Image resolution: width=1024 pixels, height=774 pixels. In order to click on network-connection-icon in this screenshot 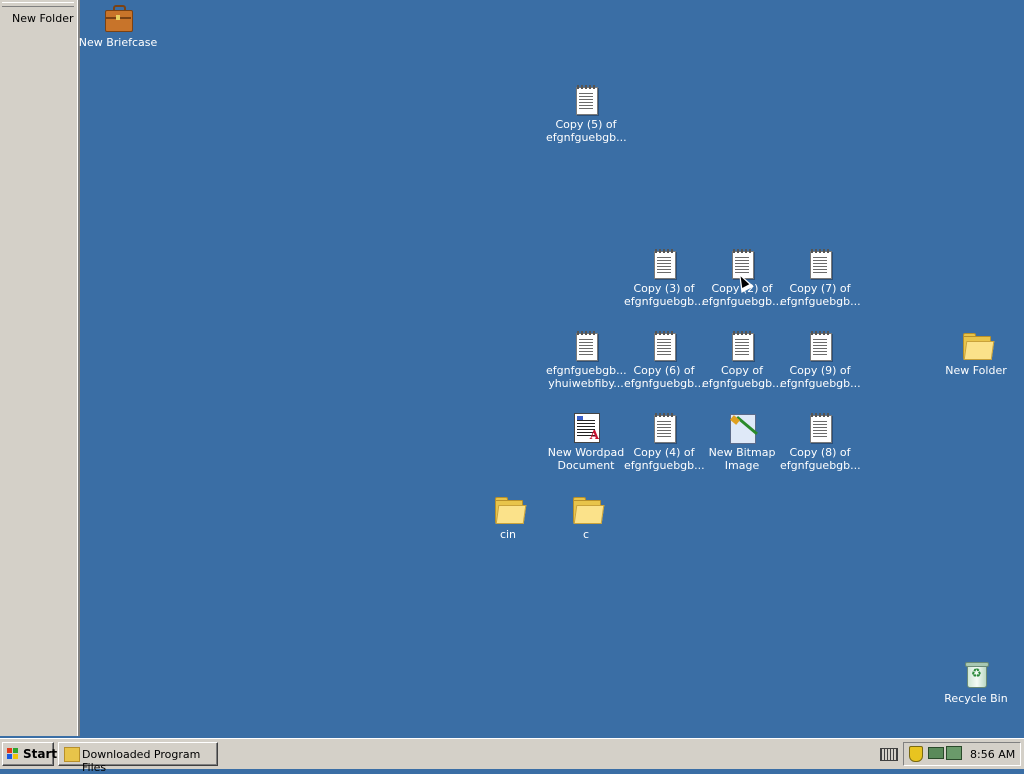, I will do `click(954, 753)`.